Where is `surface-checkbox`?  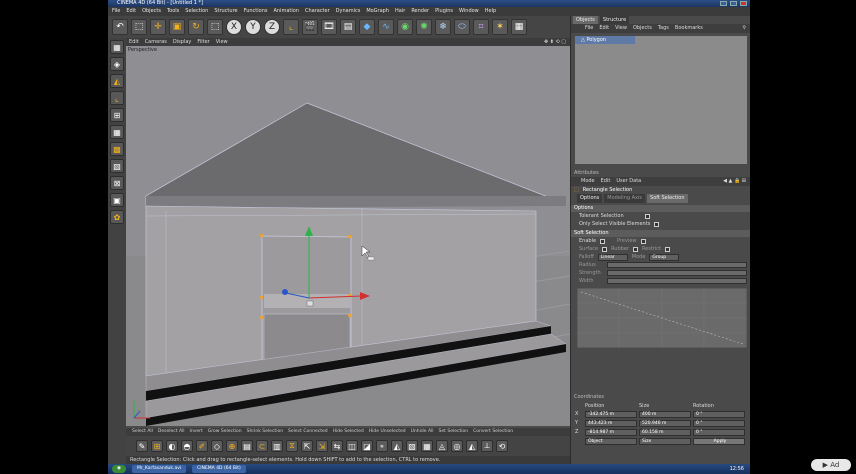 surface-checkbox is located at coordinates (605, 249).